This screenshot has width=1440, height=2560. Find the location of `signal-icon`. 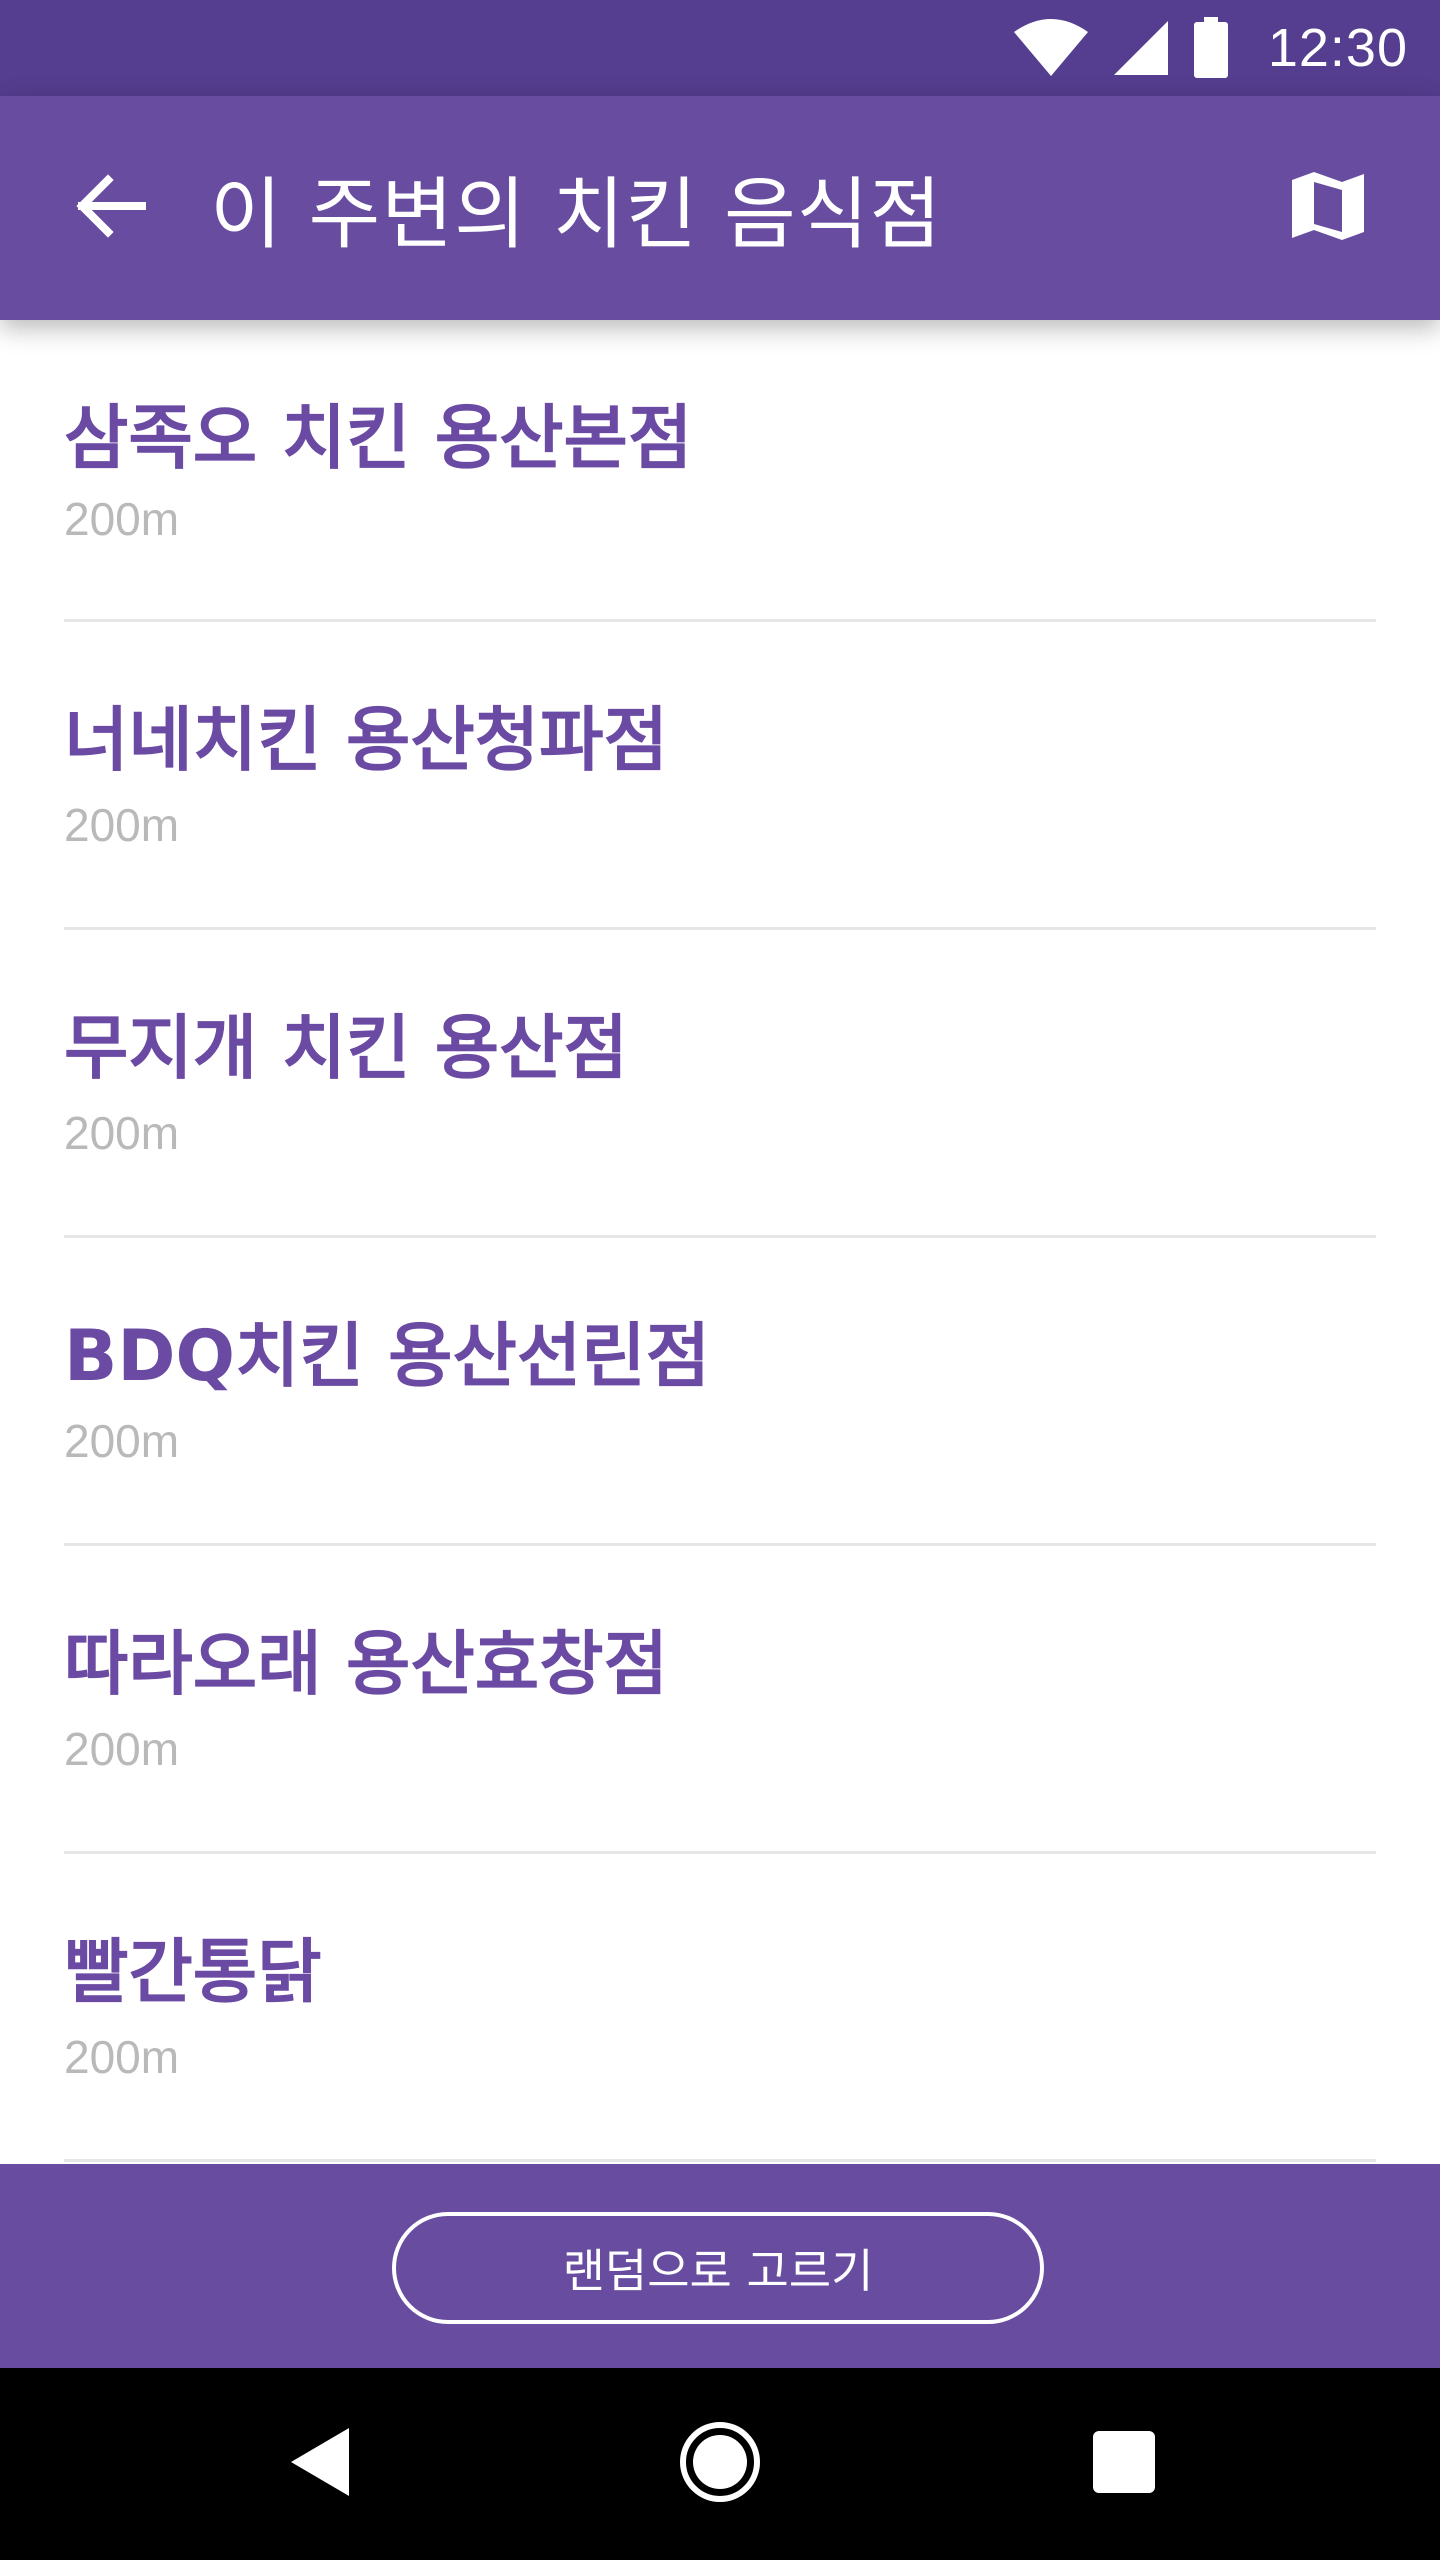

signal-icon is located at coordinates (1141, 48).